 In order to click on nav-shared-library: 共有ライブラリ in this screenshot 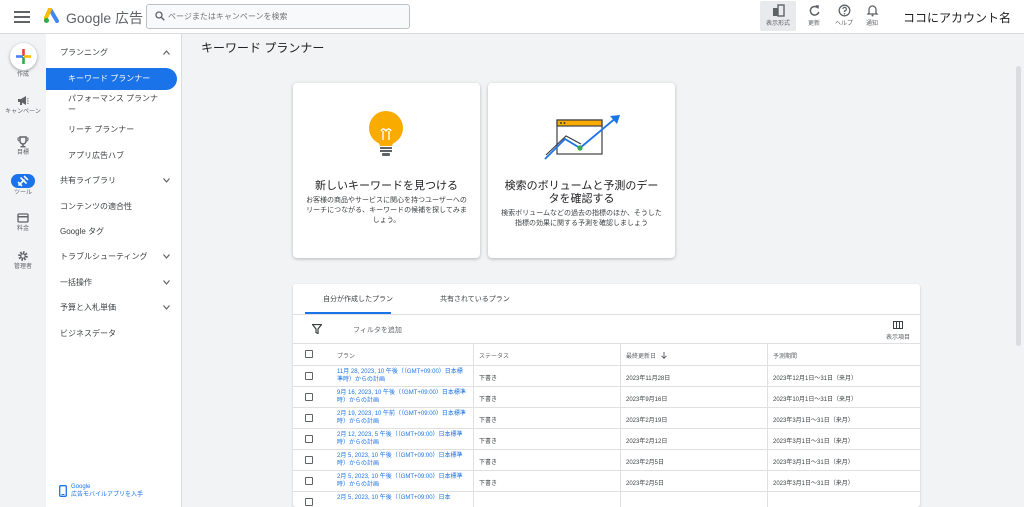, I will do `click(114, 181)`.